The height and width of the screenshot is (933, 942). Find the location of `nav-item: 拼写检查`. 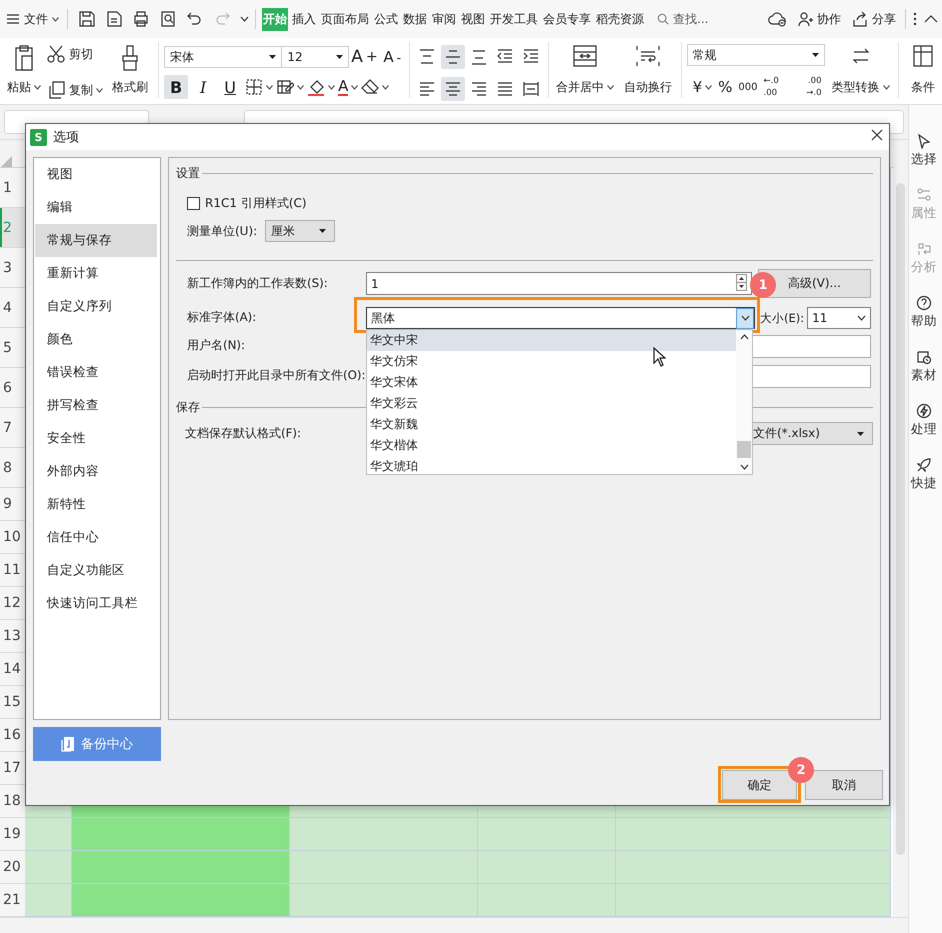

nav-item: 拼写检查 is located at coordinates (96, 405).